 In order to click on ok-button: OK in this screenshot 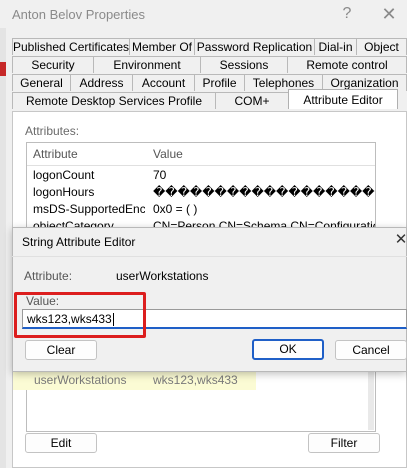, I will do `click(288, 349)`.